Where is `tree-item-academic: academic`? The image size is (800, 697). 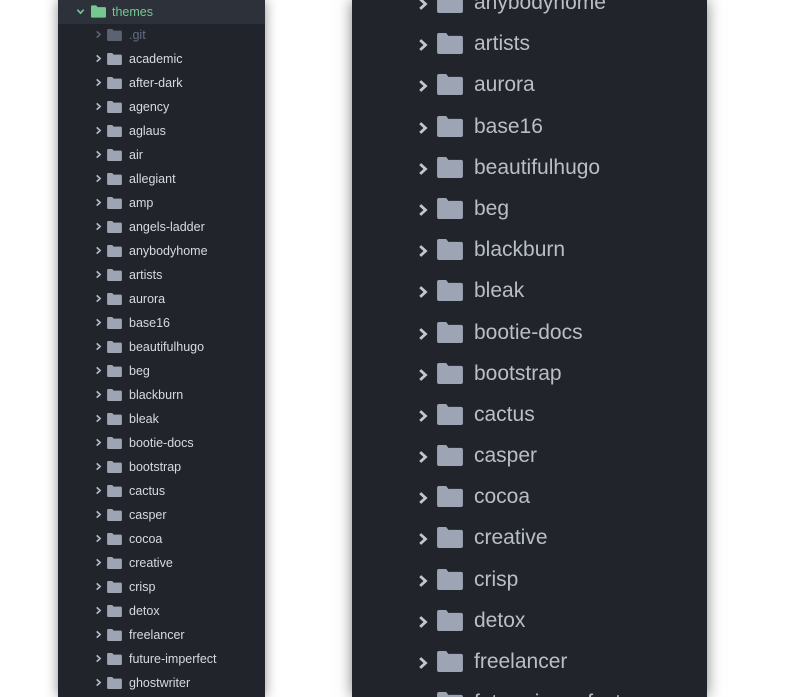
tree-item-academic: academic is located at coordinates (161, 59).